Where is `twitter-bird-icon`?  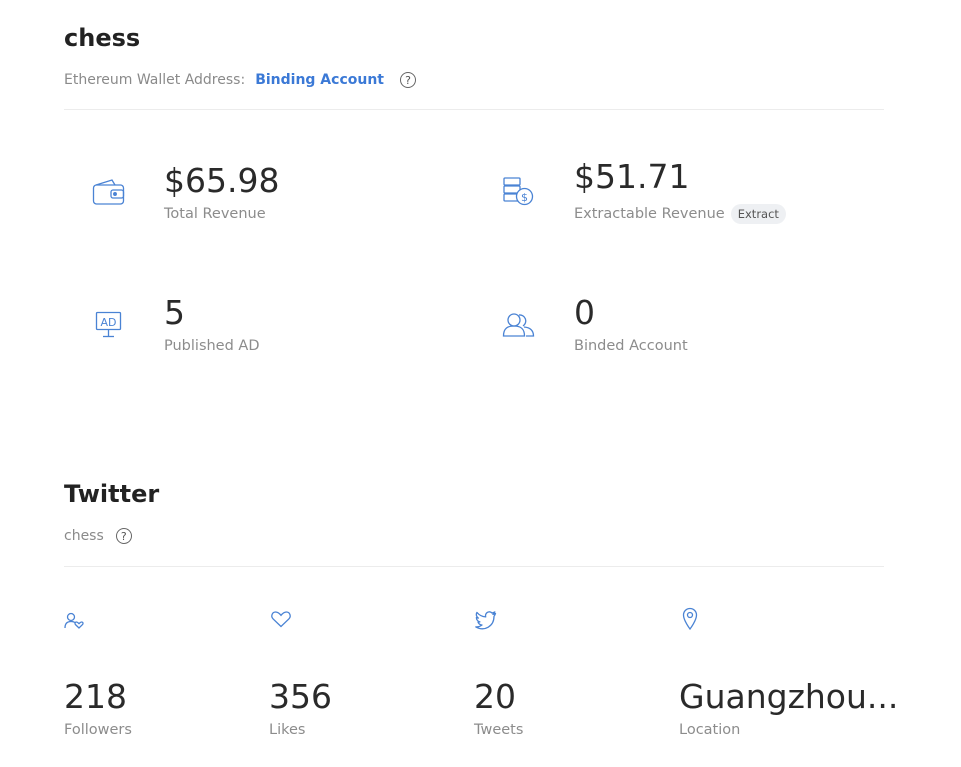
twitter-bird-icon is located at coordinates (486, 620).